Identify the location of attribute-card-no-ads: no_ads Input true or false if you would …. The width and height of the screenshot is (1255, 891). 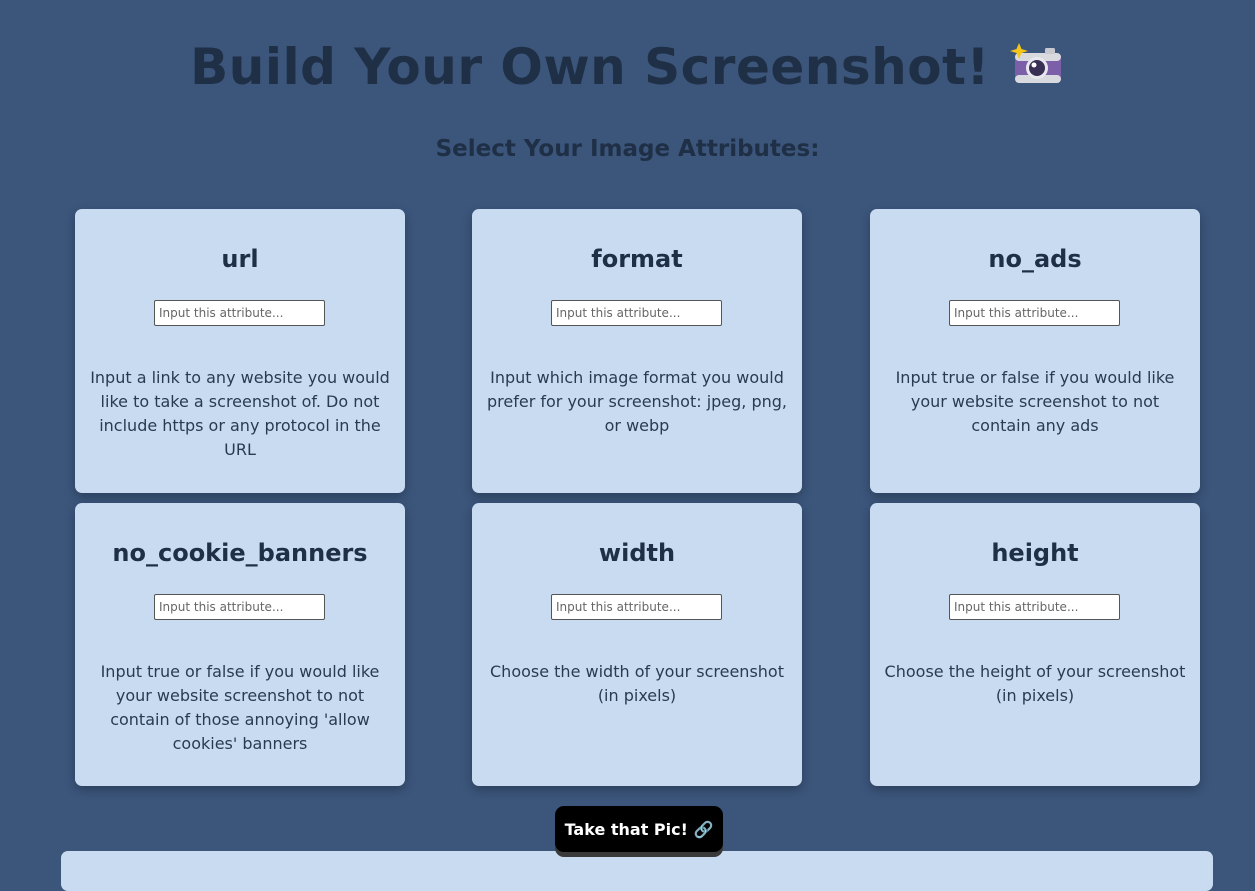
(1035, 351).